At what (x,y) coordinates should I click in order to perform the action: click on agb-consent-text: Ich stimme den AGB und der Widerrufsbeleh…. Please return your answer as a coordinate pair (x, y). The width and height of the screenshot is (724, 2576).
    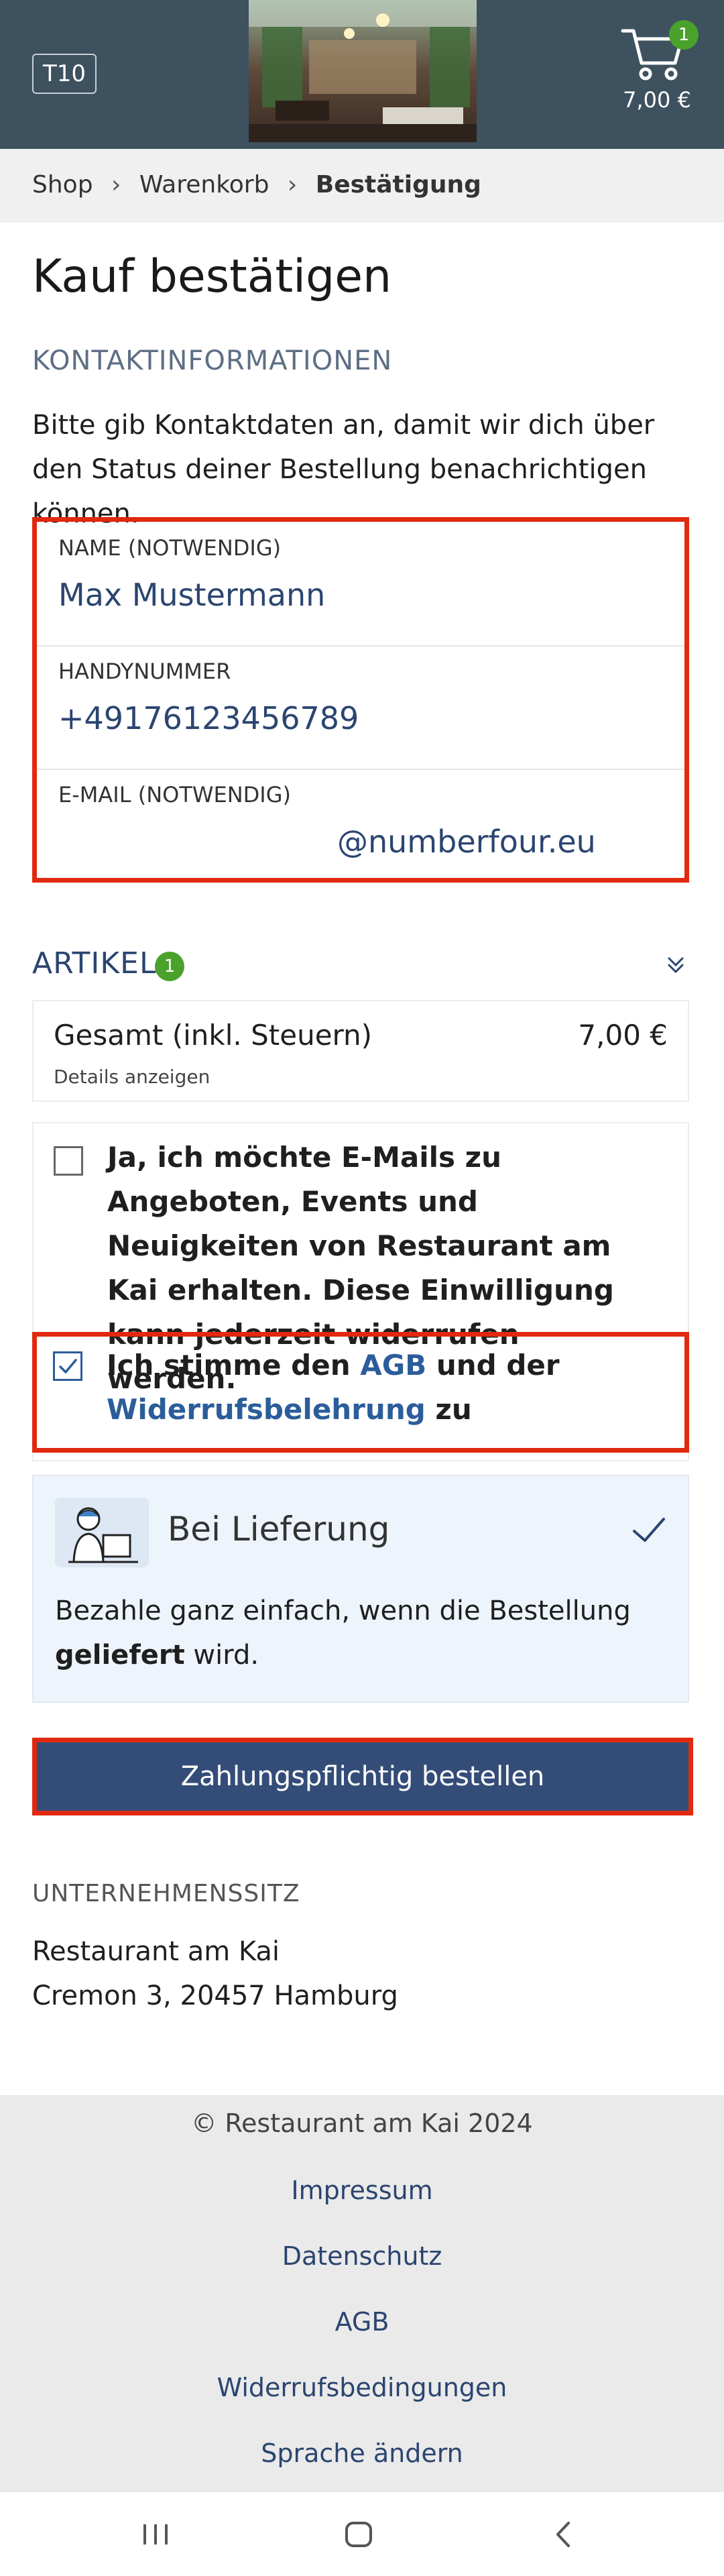
    Looking at the image, I should click on (381, 1387).